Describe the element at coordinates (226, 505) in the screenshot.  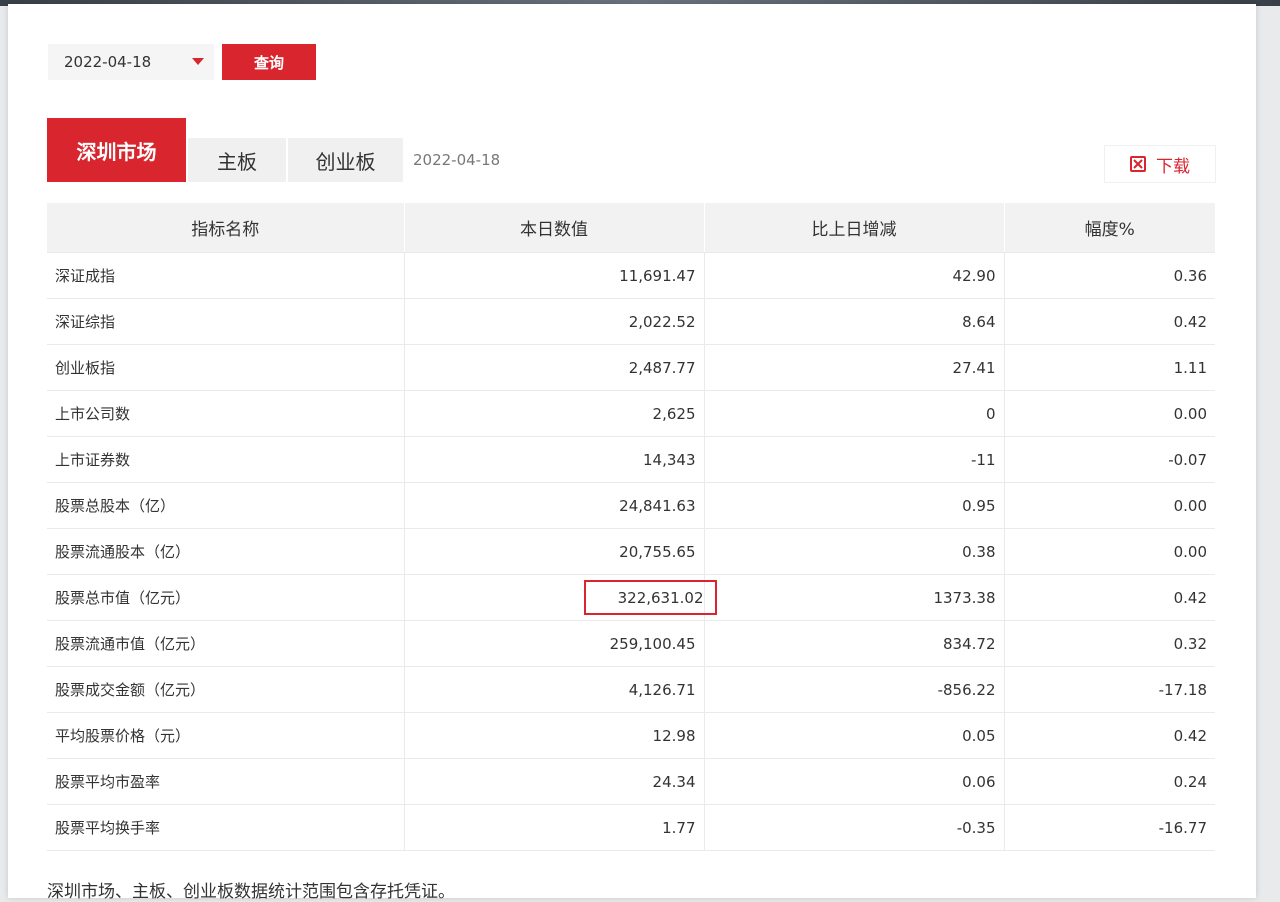
I see `cell-name: 股票总股本（亿）` at that location.